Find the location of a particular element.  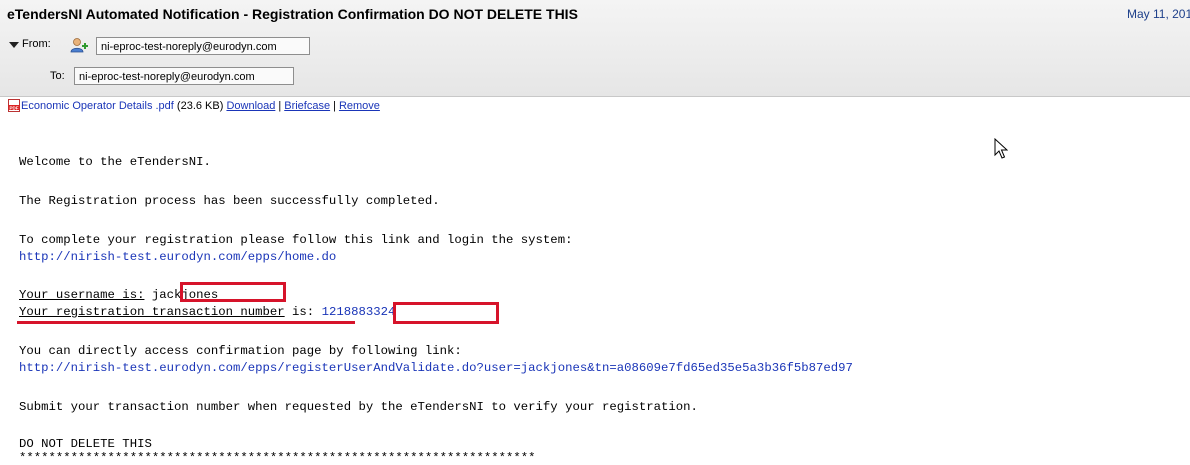

attachment-size: (23.6 KB) is located at coordinates (200, 105).